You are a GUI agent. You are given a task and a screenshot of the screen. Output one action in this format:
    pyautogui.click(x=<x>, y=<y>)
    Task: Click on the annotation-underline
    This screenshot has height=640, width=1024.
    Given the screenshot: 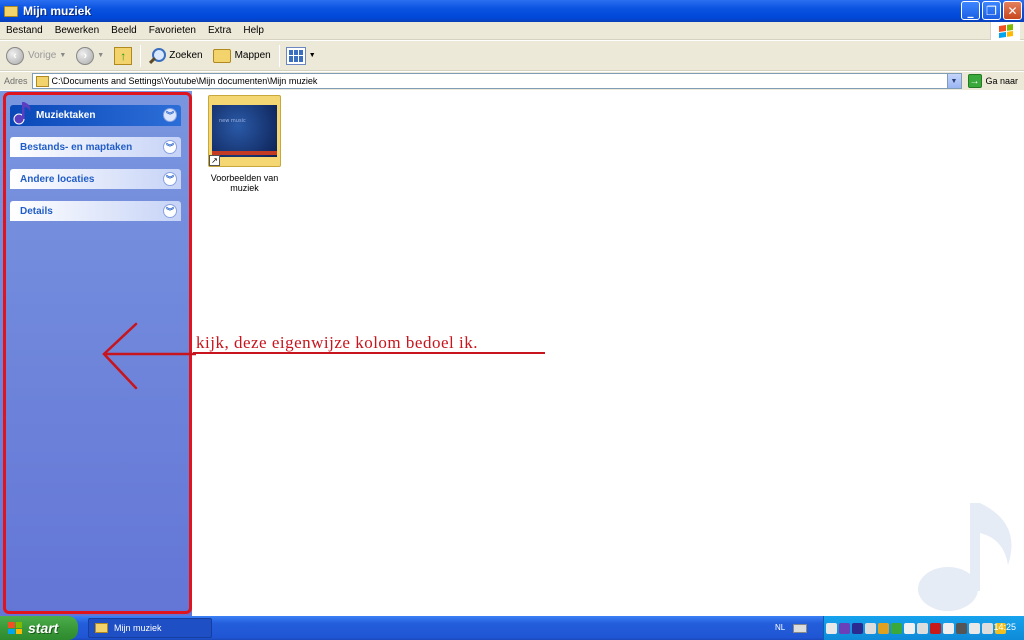 What is the action you would take?
    pyautogui.click(x=369, y=353)
    